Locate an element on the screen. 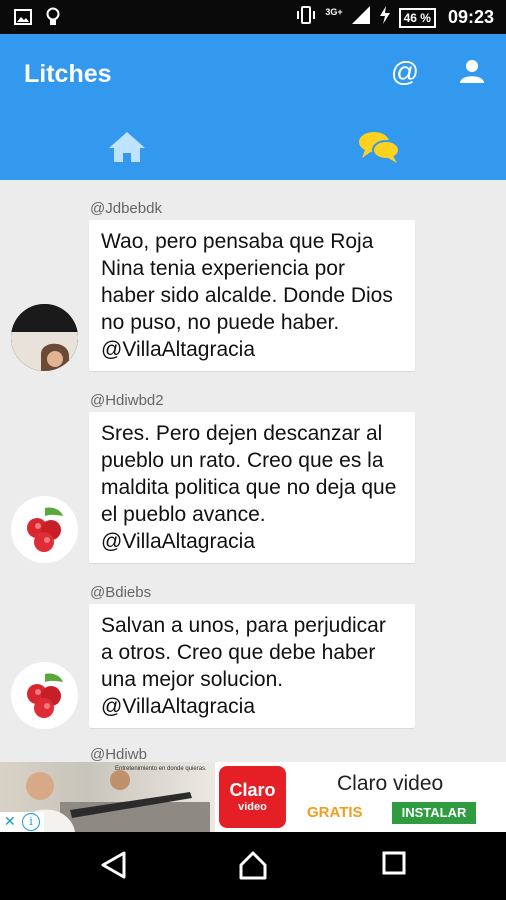  ad-tagline: Entretenimiento en donde quieras. is located at coordinates (161, 769).